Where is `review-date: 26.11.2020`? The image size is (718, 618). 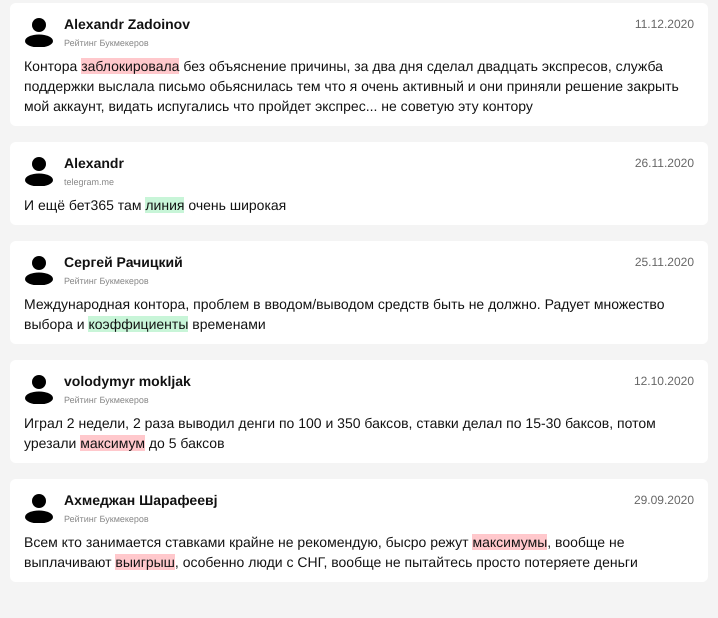 review-date: 26.11.2020 is located at coordinates (664, 163).